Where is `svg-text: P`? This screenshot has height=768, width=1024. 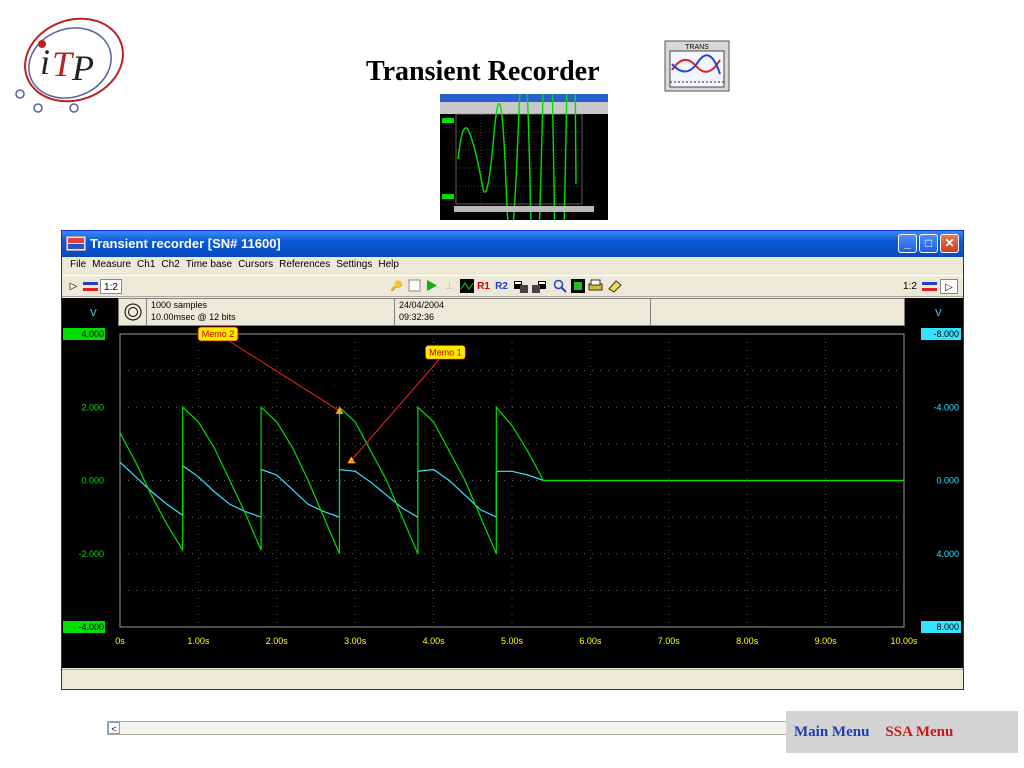 svg-text: P is located at coordinates (82, 68).